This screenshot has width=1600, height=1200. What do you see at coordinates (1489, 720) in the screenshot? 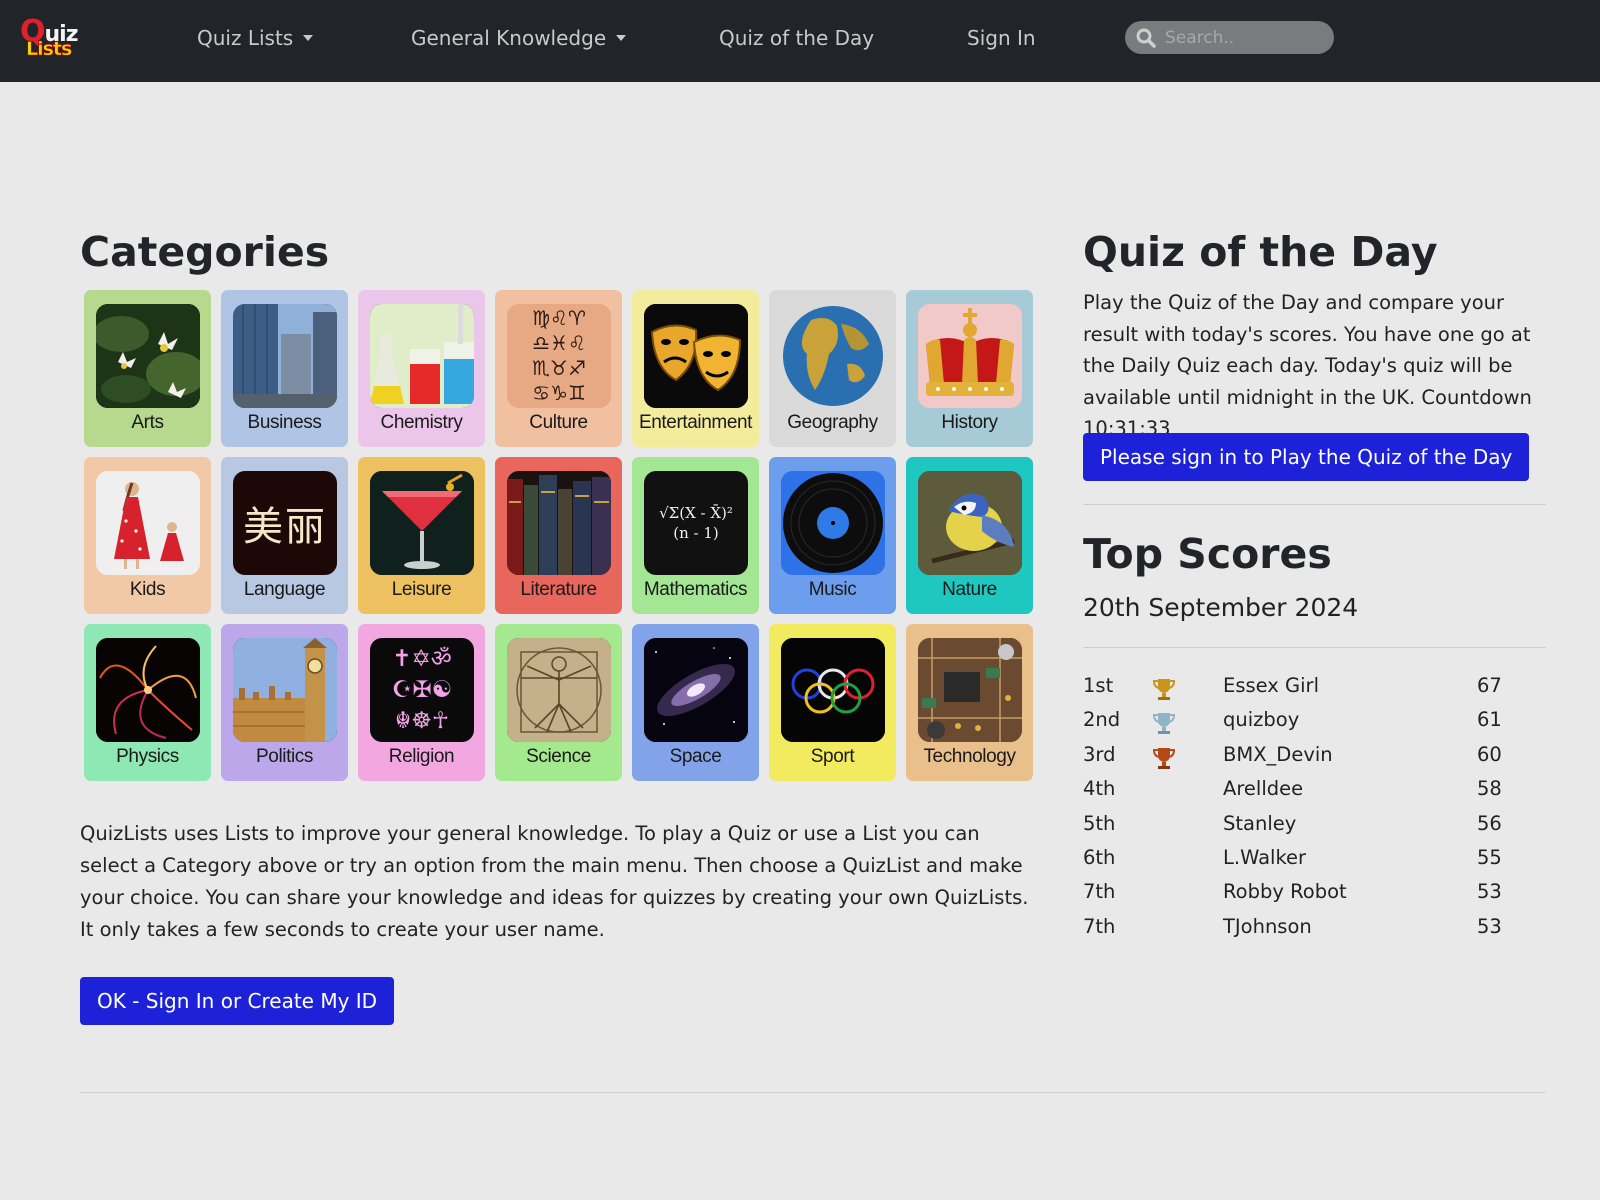
I see `score-value: 61` at bounding box center [1489, 720].